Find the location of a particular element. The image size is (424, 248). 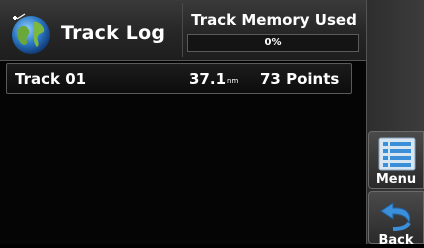

menu-button: Menu is located at coordinates (396, 160).